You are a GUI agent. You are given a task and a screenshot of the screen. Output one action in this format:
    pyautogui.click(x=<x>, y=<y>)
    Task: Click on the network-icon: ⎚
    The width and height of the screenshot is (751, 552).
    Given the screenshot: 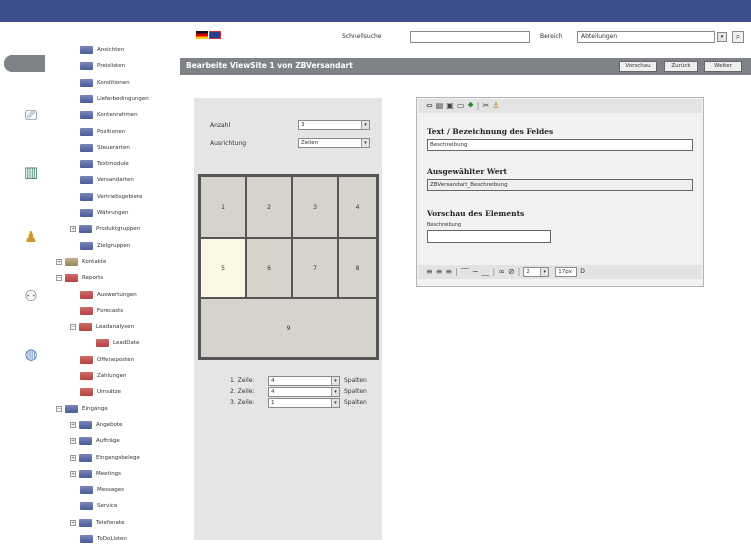 What is the action you would take?
    pyautogui.click(x=31, y=115)
    